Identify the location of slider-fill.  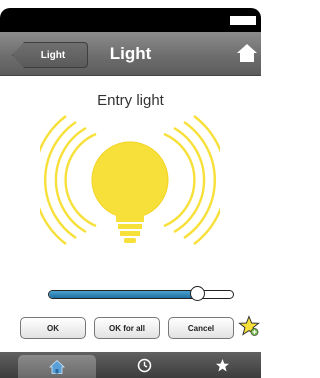
(123, 294).